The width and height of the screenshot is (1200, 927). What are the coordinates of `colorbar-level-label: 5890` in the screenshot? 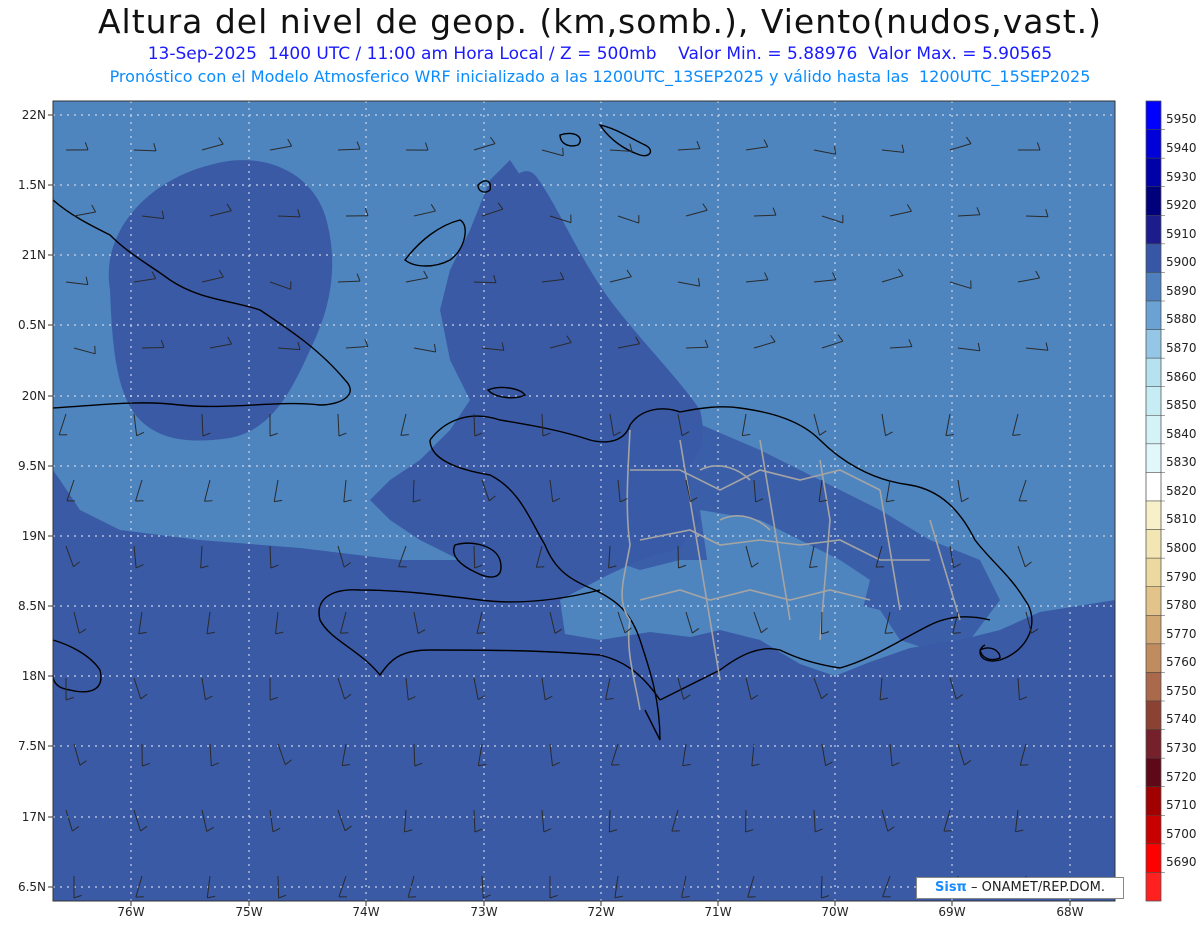 It's located at (1181, 290).